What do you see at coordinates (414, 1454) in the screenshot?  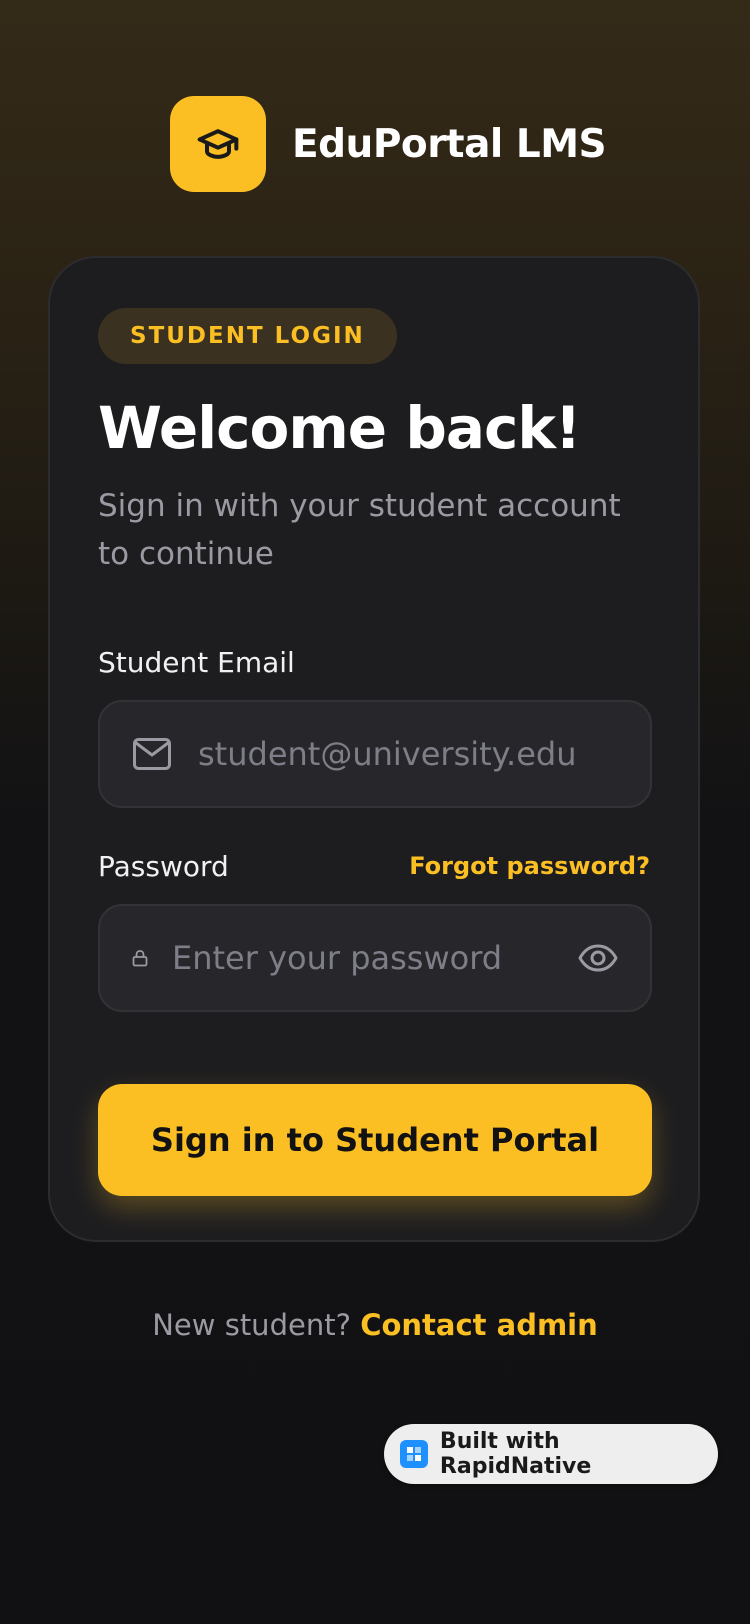 I see `rapidnative-logo-icon` at bounding box center [414, 1454].